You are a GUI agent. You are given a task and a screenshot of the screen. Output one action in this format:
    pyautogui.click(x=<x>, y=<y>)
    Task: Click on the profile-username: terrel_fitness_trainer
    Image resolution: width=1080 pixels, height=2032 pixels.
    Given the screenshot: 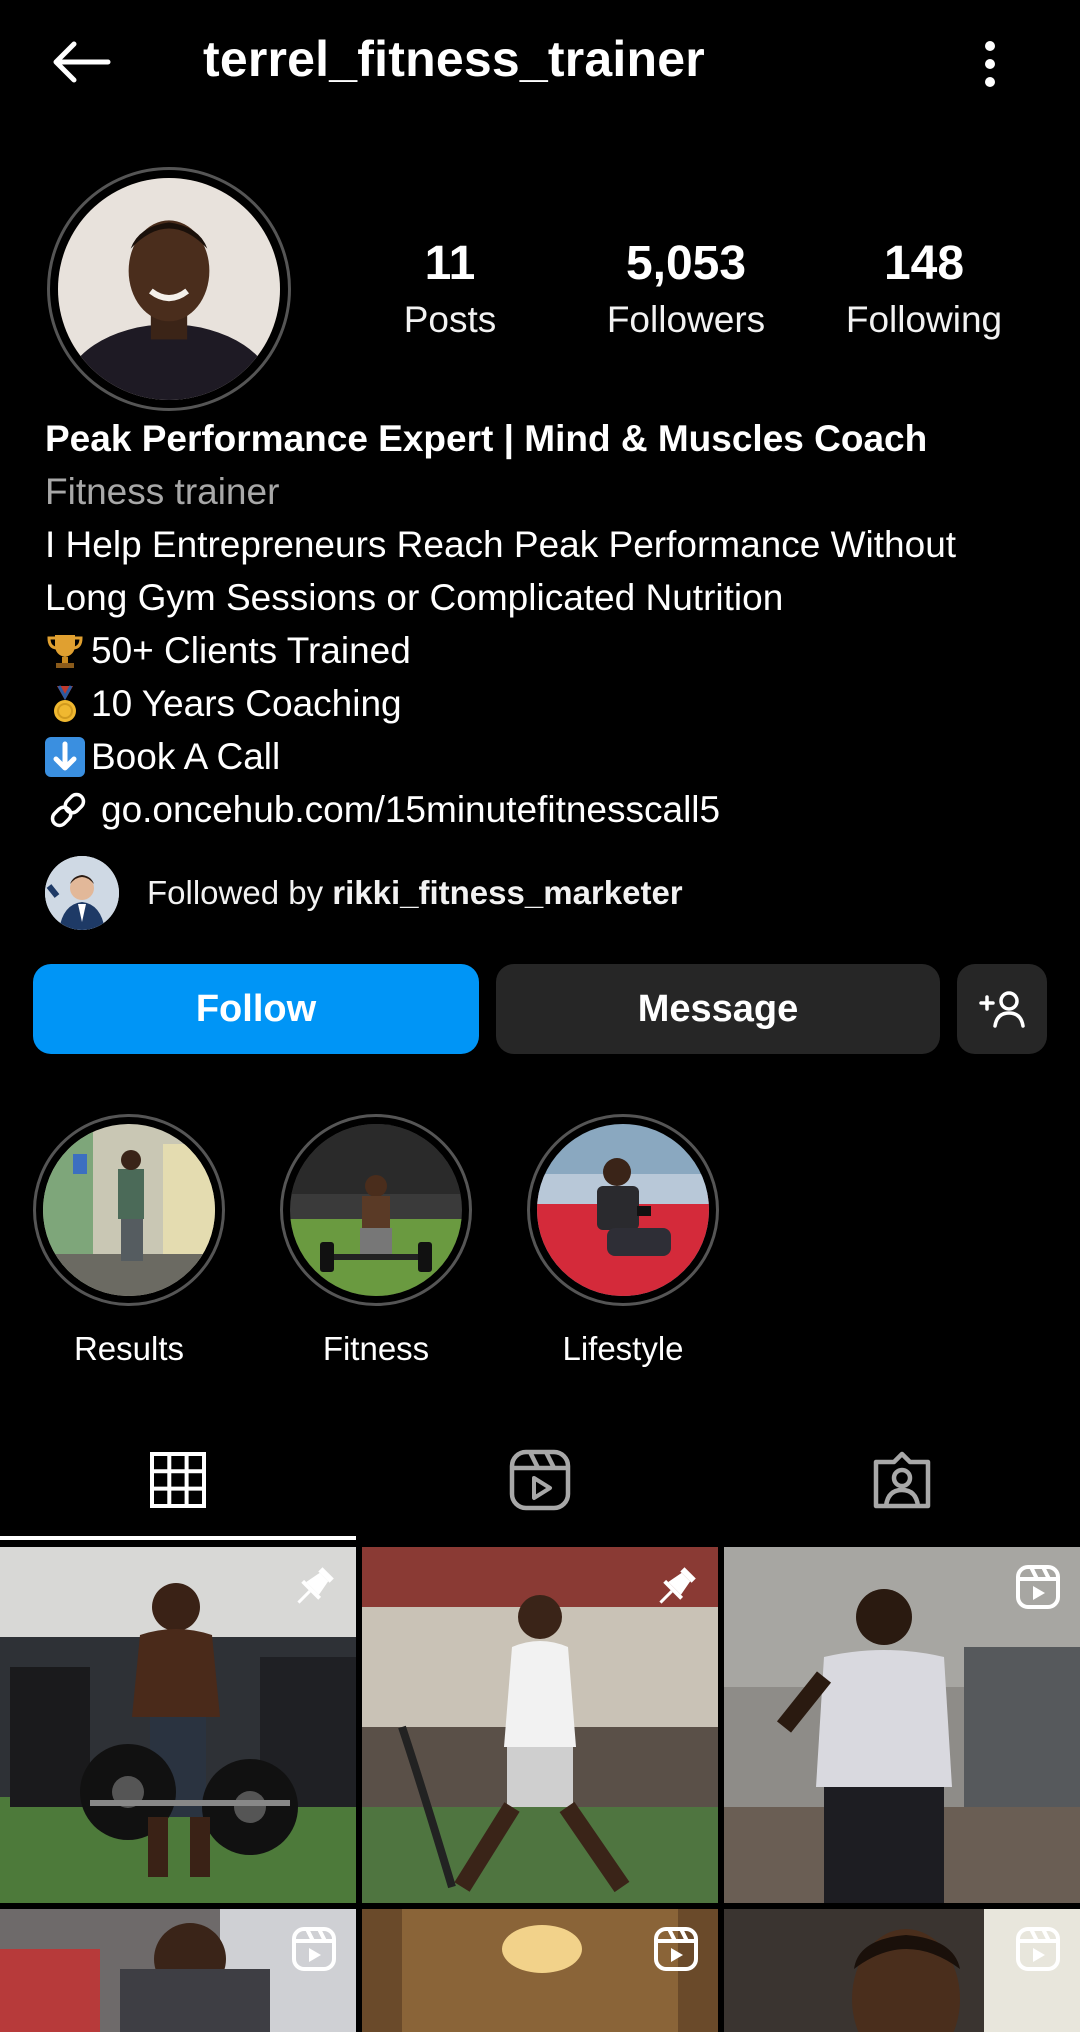 What is the action you would take?
    pyautogui.click(x=454, y=59)
    